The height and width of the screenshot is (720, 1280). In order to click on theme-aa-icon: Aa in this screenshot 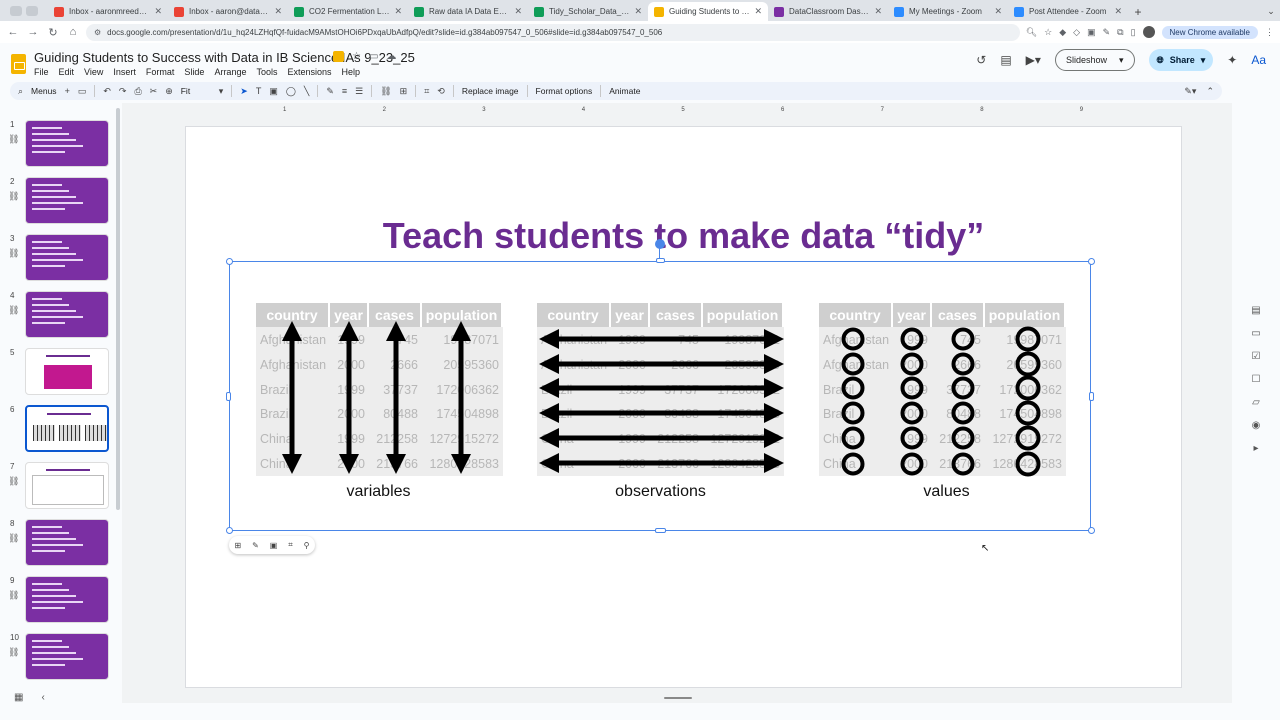, I will do `click(1258, 60)`.